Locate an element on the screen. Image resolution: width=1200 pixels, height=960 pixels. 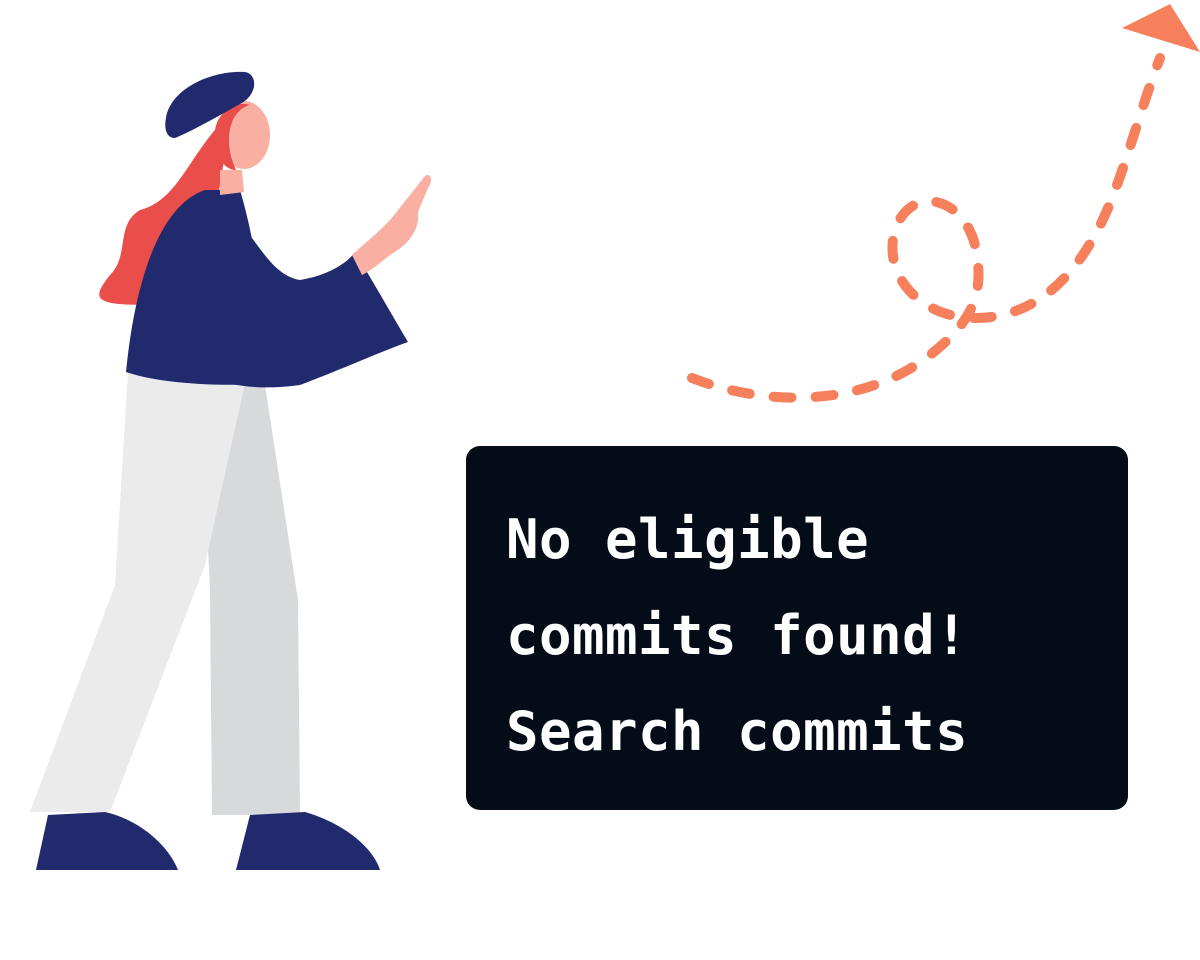
search-commits-text: Search commits is located at coordinates (737, 731).